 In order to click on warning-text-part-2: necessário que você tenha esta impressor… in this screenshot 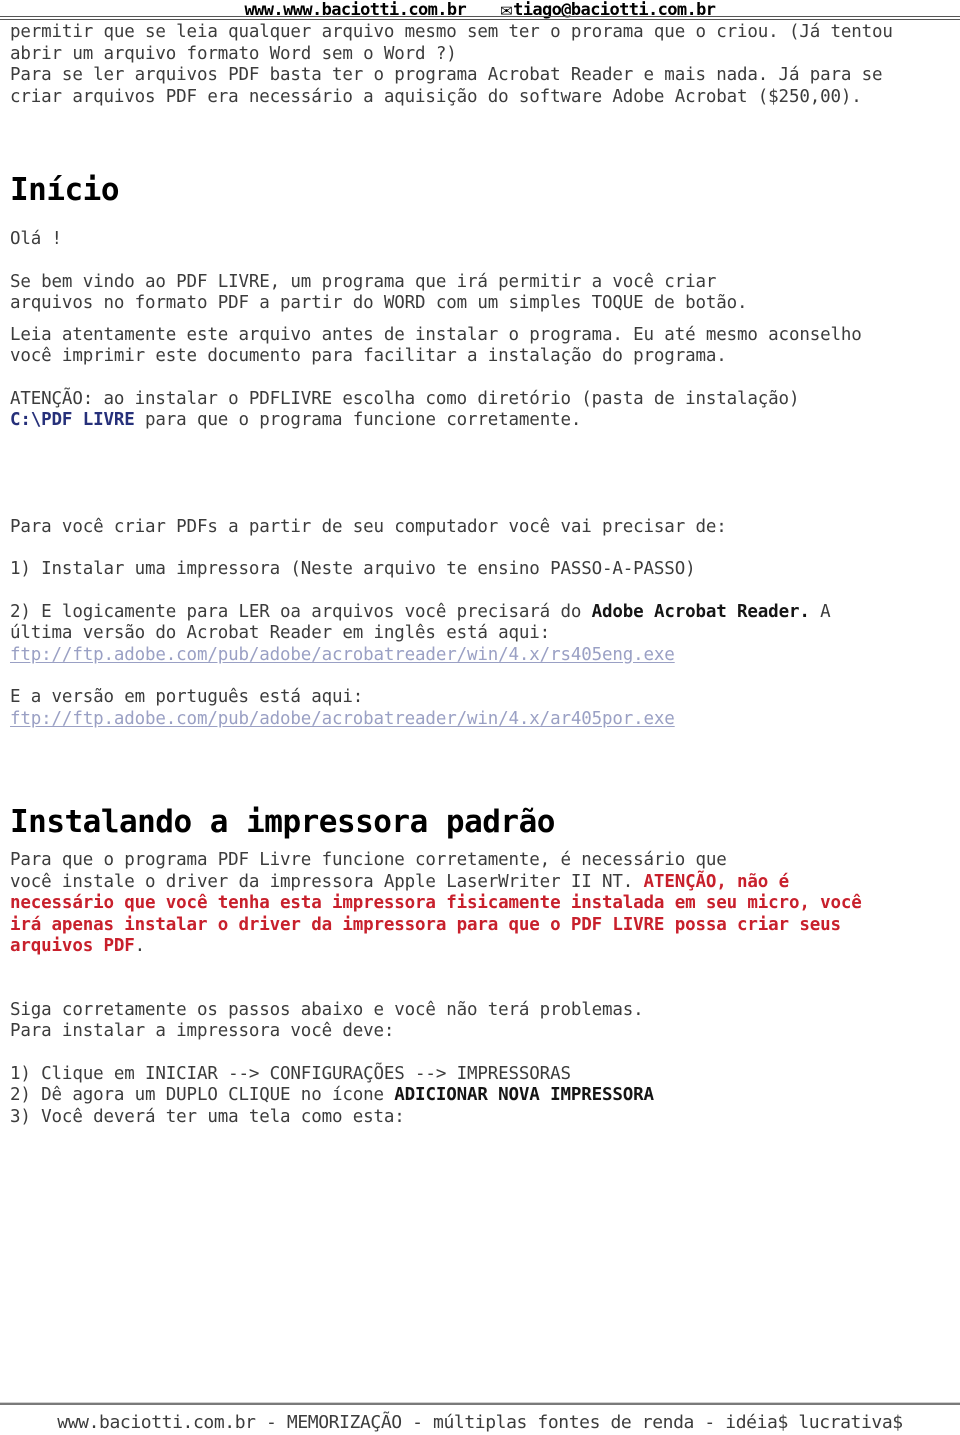, I will do `click(436, 903)`.